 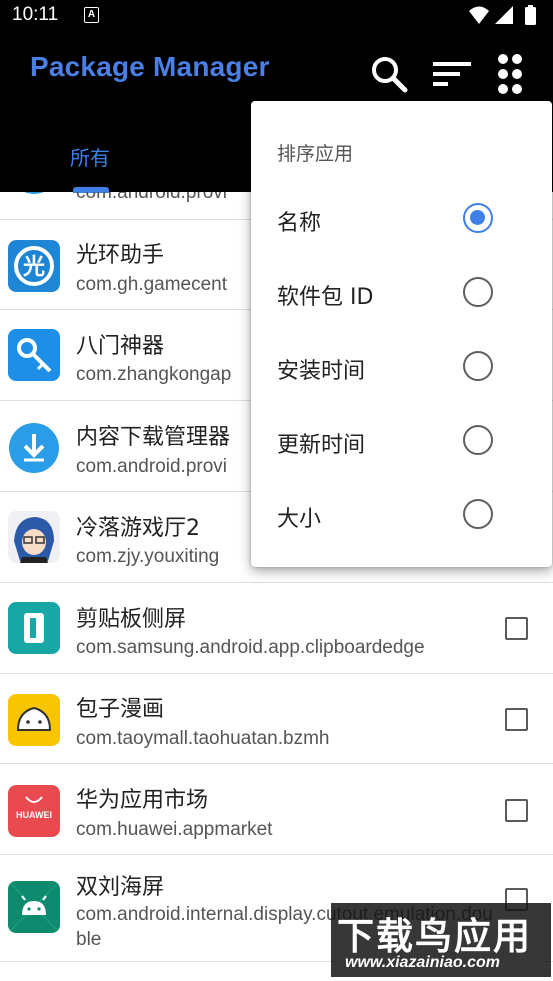 I want to click on partial-app-icon, so click(x=34, y=193).